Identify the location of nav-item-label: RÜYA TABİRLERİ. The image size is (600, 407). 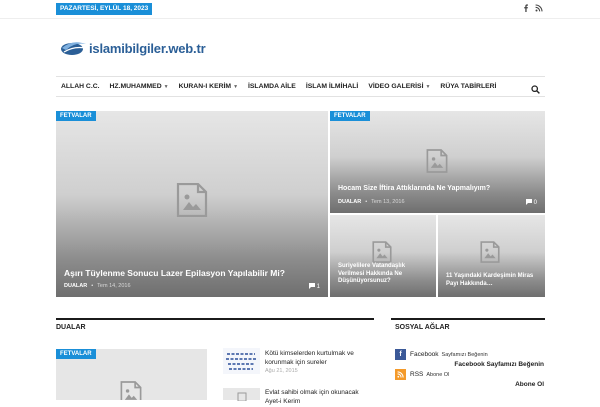
(468, 86).